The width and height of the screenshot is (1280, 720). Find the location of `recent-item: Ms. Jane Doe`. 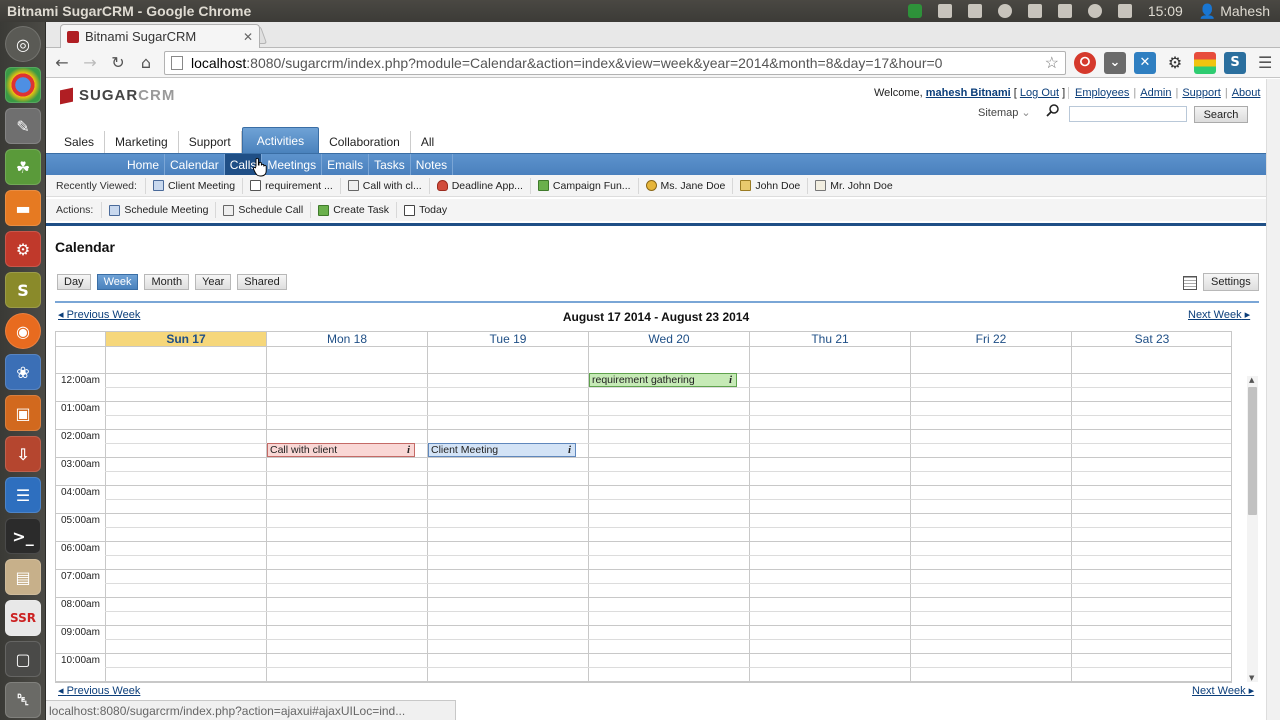

recent-item: Ms. Jane Doe is located at coordinates (685, 185).